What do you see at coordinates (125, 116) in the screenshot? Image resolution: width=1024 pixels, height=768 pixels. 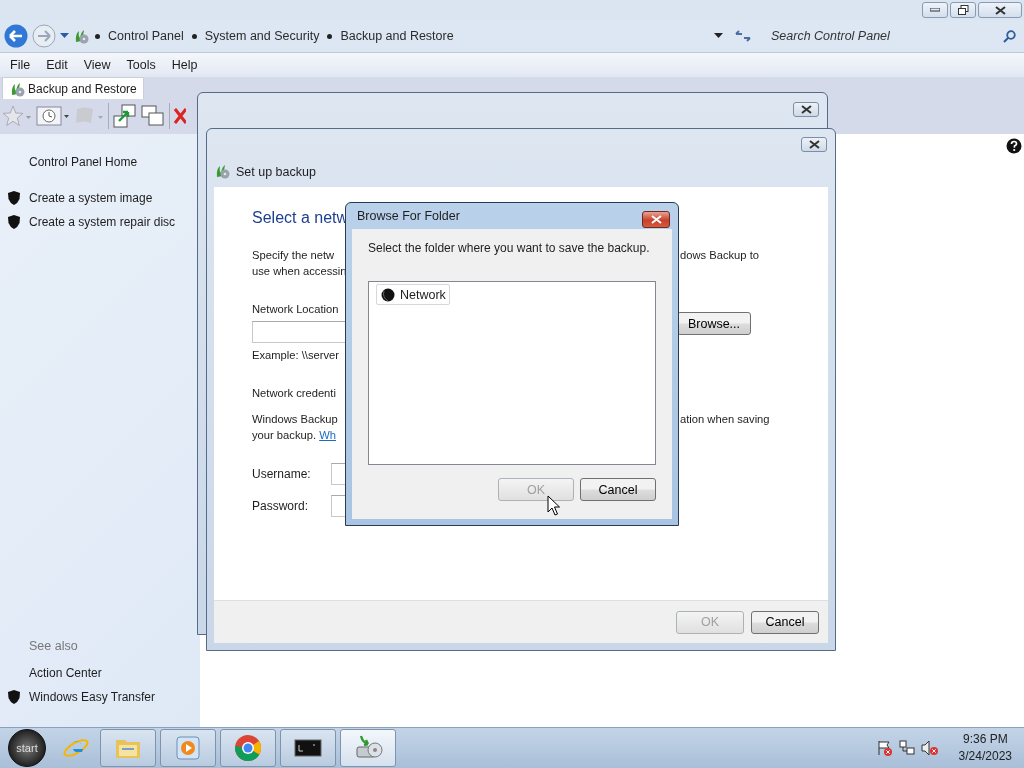 I see `move-window-icon` at bounding box center [125, 116].